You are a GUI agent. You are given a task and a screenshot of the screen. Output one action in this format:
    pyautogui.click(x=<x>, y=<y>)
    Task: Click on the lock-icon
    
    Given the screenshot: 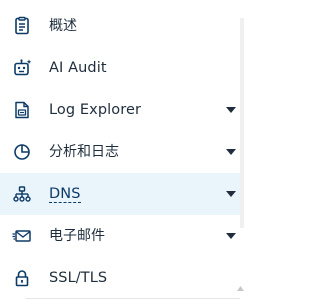 What is the action you would take?
    pyautogui.click(x=22, y=278)
    